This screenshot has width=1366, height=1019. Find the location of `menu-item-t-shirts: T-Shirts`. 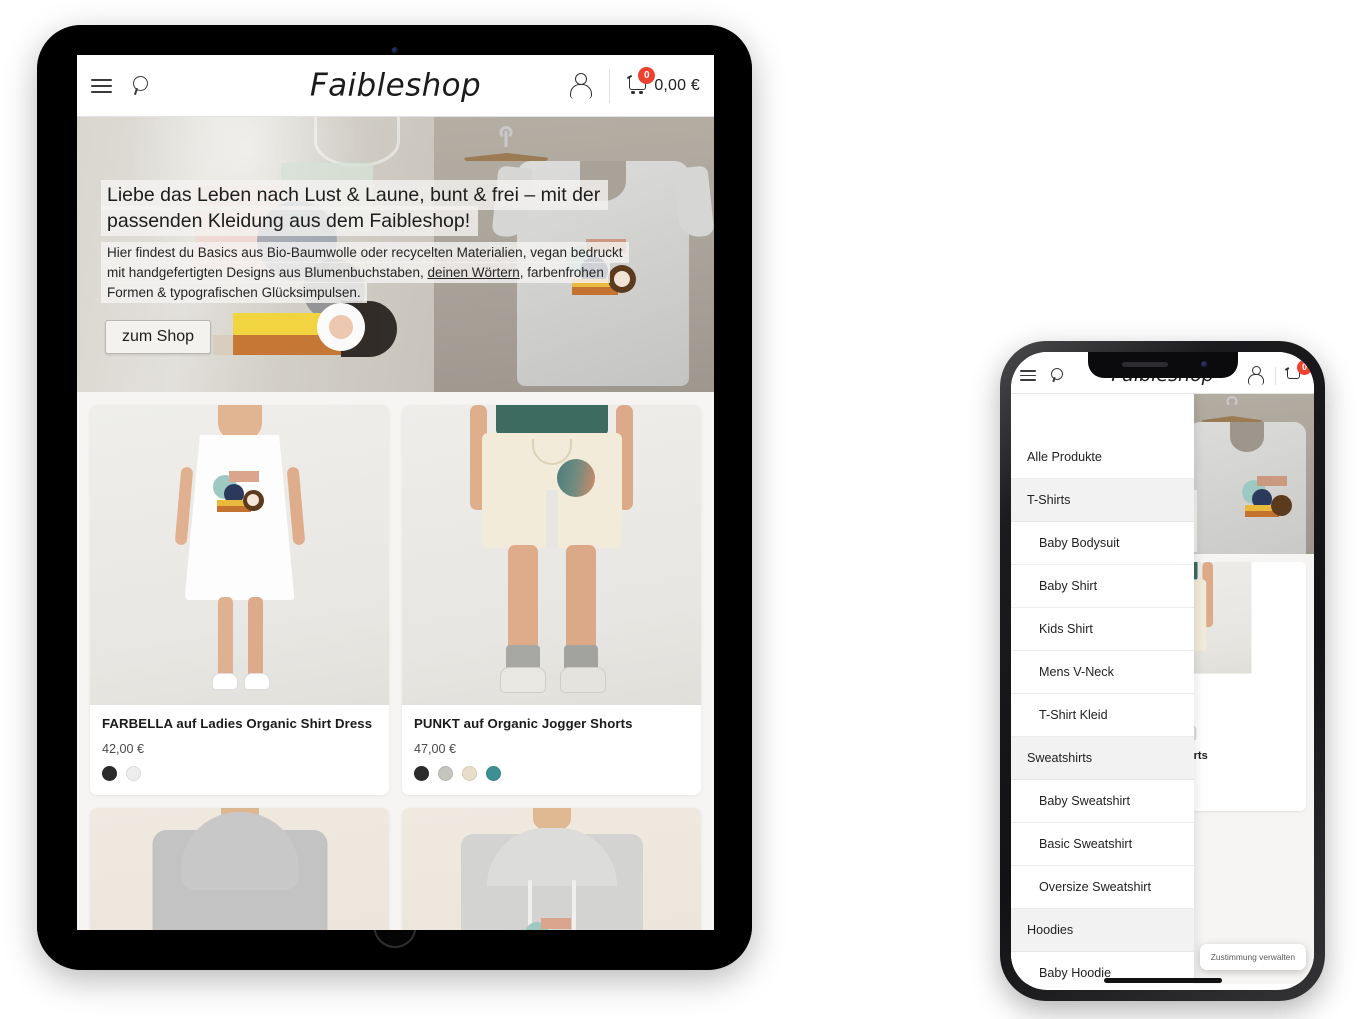

menu-item-t-shirts: T-Shirts is located at coordinates (1102, 500).